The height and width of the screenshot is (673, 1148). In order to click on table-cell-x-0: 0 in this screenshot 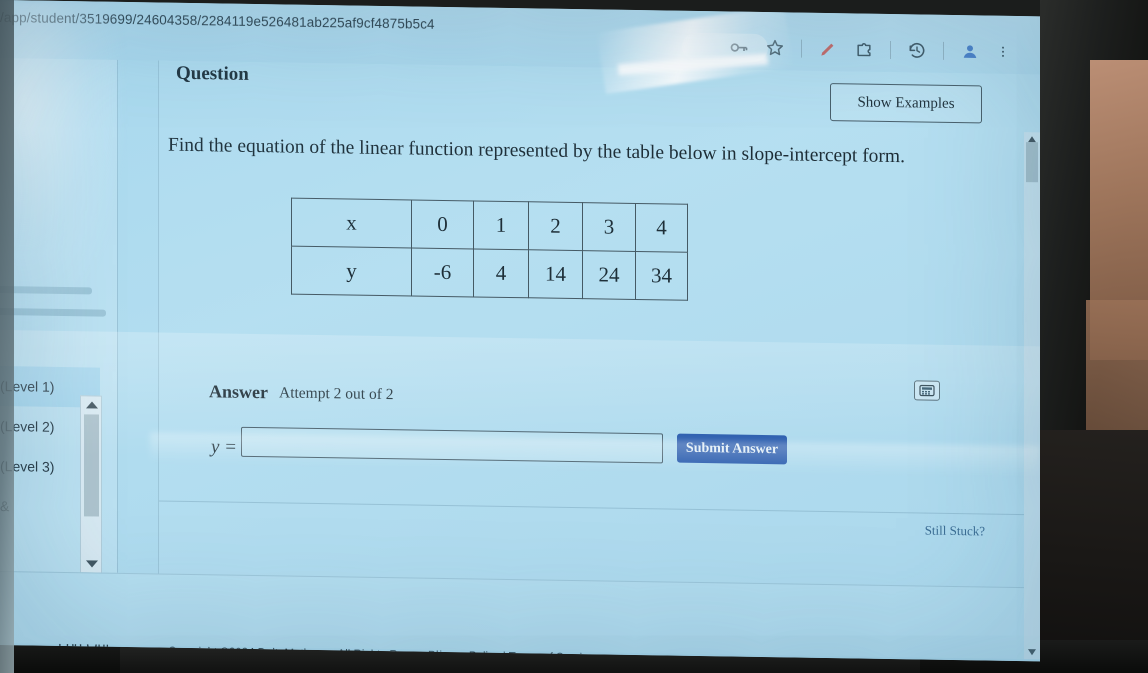, I will do `click(442, 224)`.